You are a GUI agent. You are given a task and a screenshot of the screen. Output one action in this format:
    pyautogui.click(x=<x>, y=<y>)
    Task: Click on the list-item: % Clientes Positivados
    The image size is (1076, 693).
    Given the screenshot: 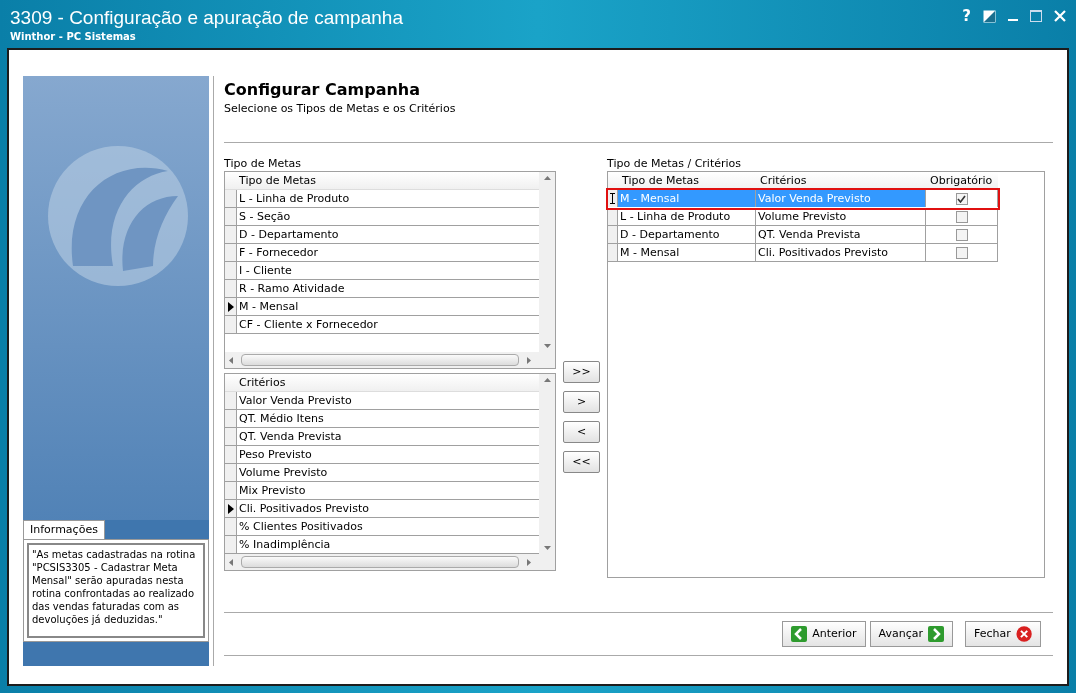 What is the action you would take?
    pyautogui.click(x=382, y=527)
    